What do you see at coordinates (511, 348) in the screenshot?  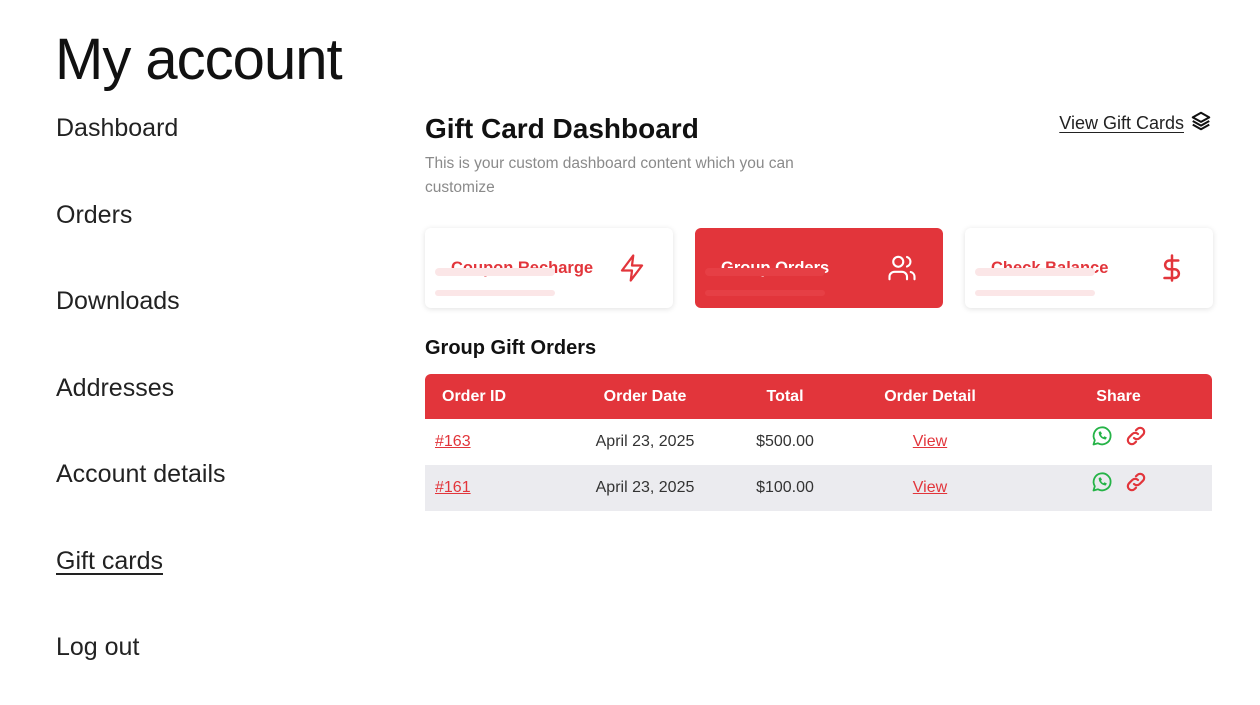 I see `group-gift-orders-title: Group Gift Orders` at bounding box center [511, 348].